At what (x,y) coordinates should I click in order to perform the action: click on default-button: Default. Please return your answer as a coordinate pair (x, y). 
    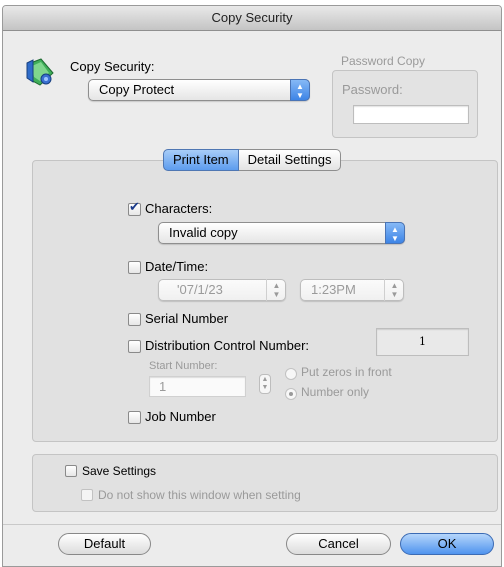
    Looking at the image, I should click on (104, 544).